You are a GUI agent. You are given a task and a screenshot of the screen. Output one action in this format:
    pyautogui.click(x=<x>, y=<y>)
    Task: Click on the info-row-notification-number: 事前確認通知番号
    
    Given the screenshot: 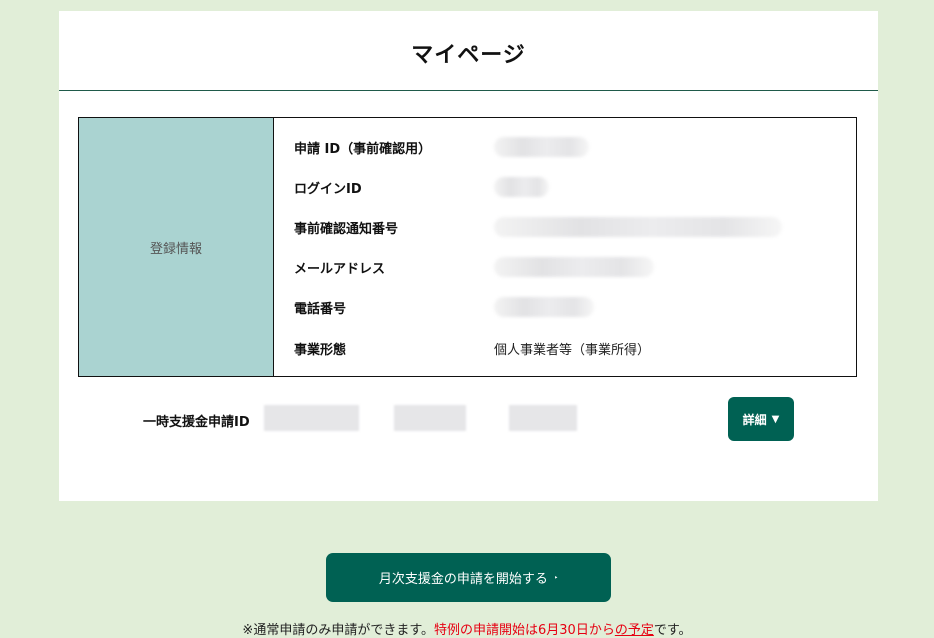 What is the action you would take?
    pyautogui.click(x=538, y=227)
    